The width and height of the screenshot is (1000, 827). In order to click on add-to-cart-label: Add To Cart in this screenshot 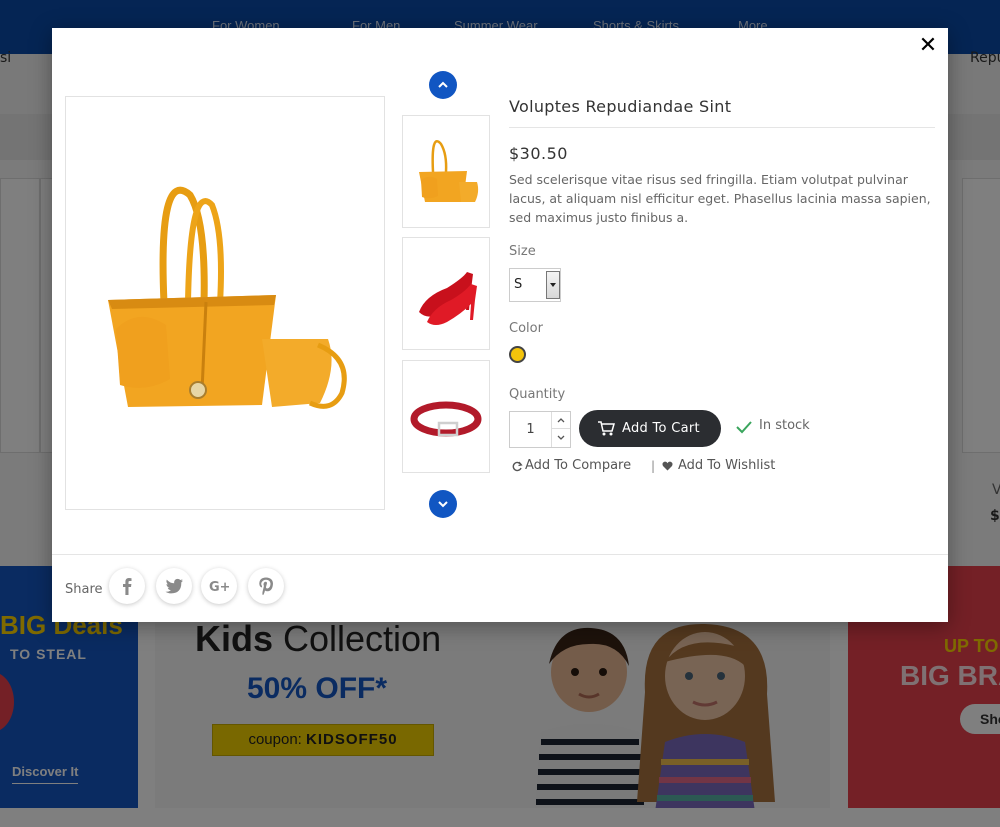, I will do `click(661, 428)`.